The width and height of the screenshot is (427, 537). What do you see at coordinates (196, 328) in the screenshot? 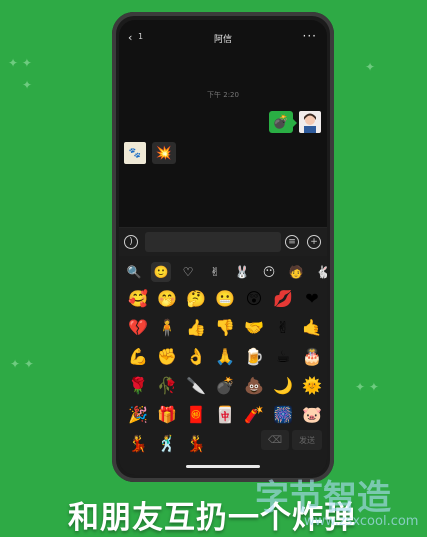
I see `emoji-item: 👍` at bounding box center [196, 328].